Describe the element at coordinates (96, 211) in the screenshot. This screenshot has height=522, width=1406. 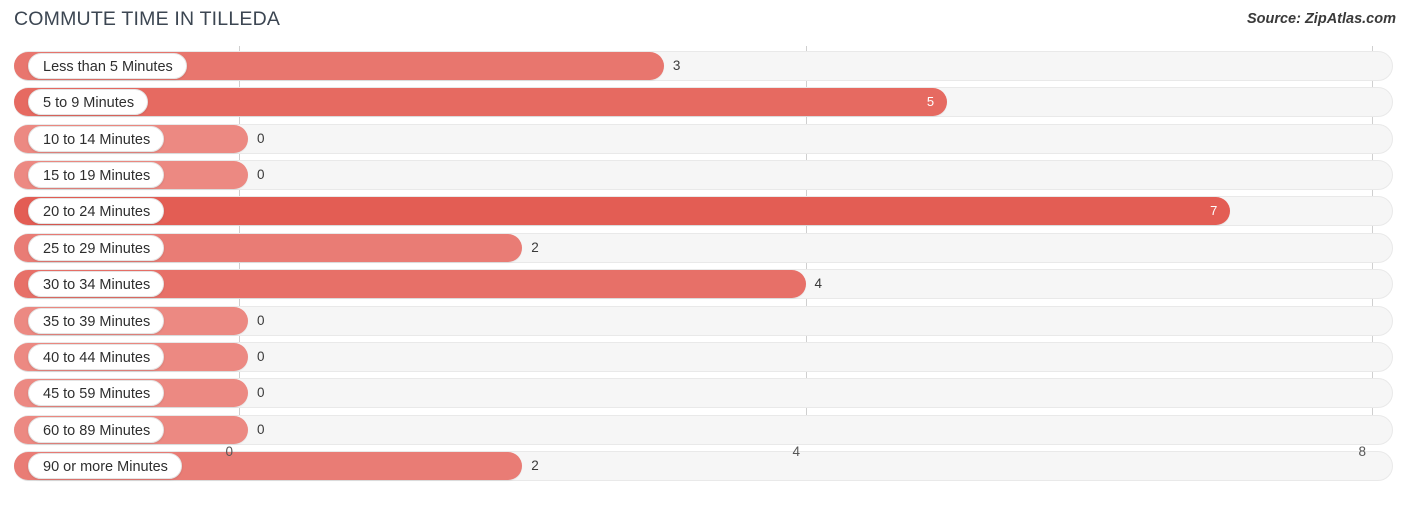
I see `category-label: 20 to 24 Minutes` at that location.